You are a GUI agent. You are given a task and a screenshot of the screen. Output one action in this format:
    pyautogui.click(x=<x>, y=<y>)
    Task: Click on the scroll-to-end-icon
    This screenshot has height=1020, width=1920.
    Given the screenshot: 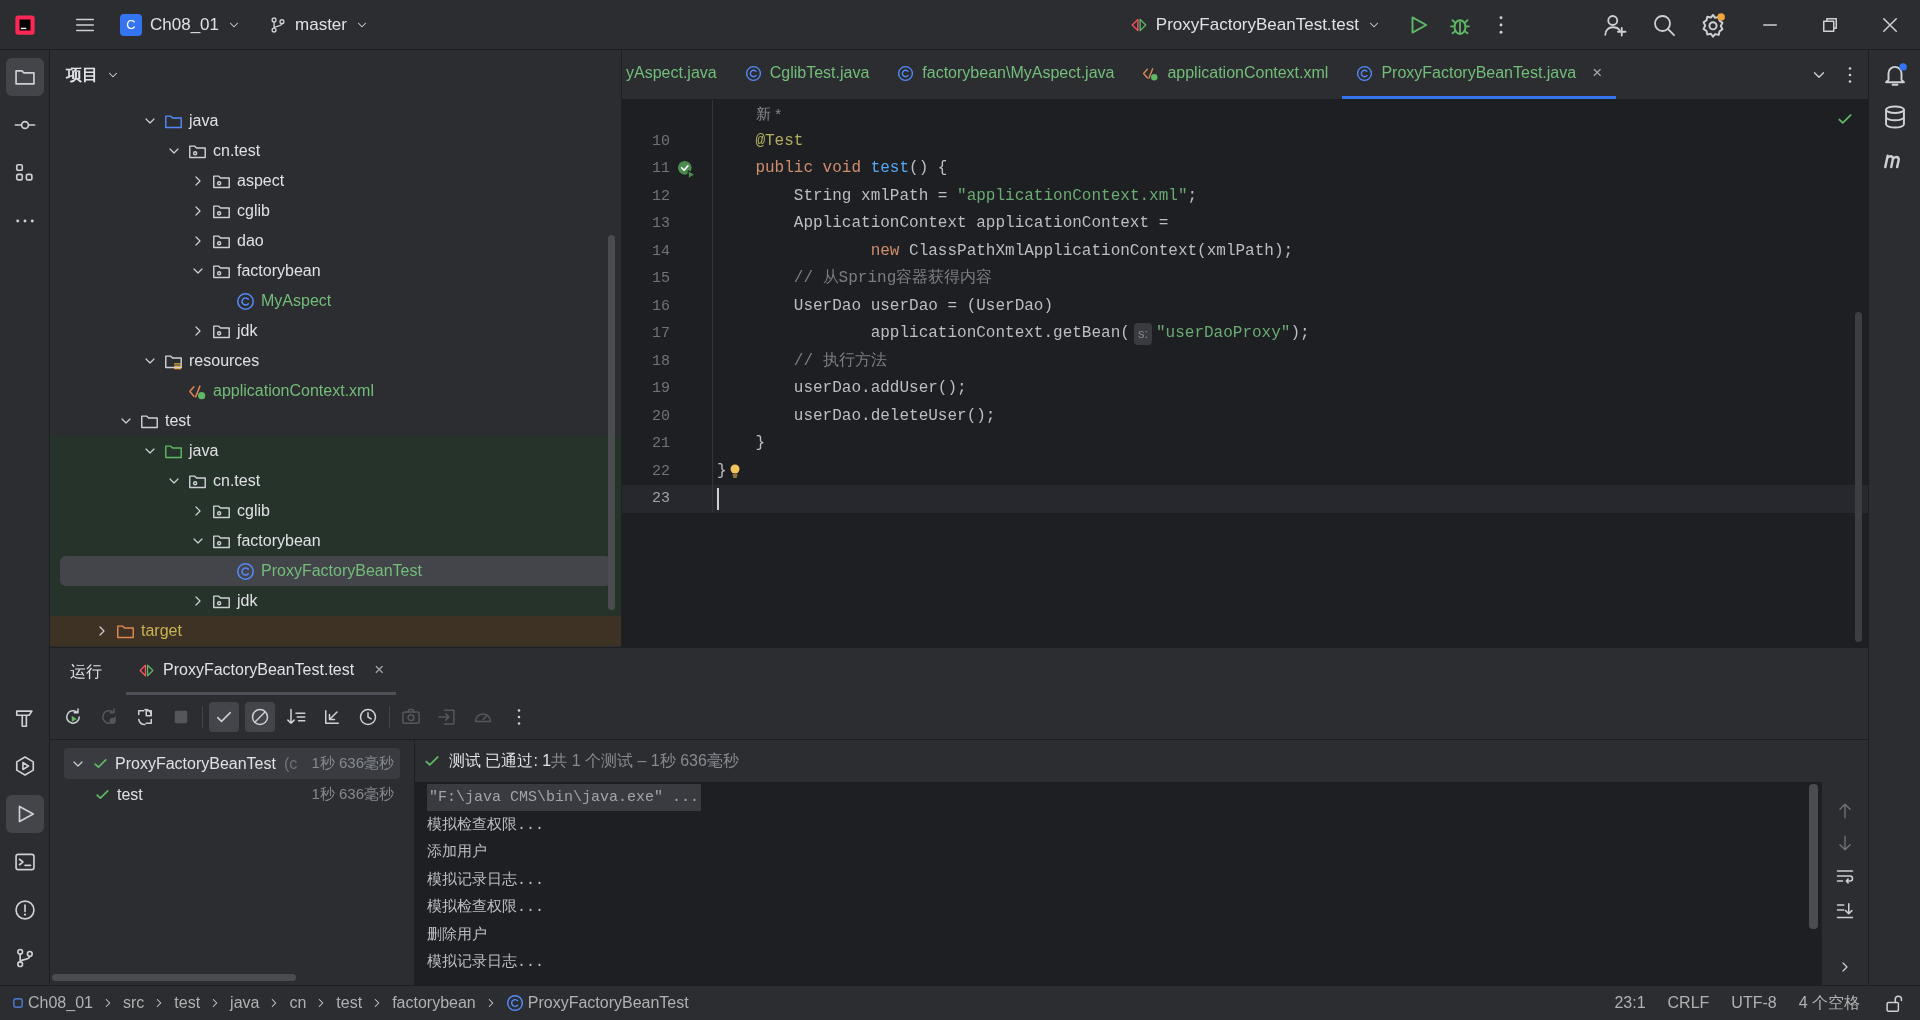 What is the action you would take?
    pyautogui.click(x=1845, y=910)
    